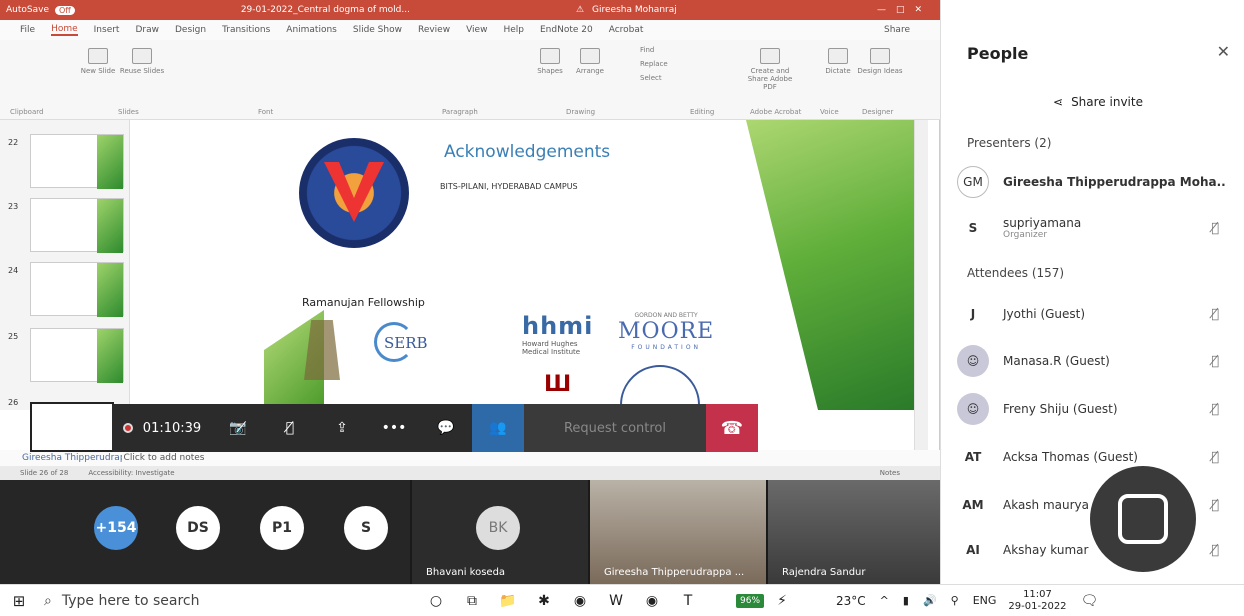 The height and width of the screenshot is (616, 1244). Describe the element at coordinates (626, 30) in the screenshot. I see `menu-acrobat: Acrobat` at that location.